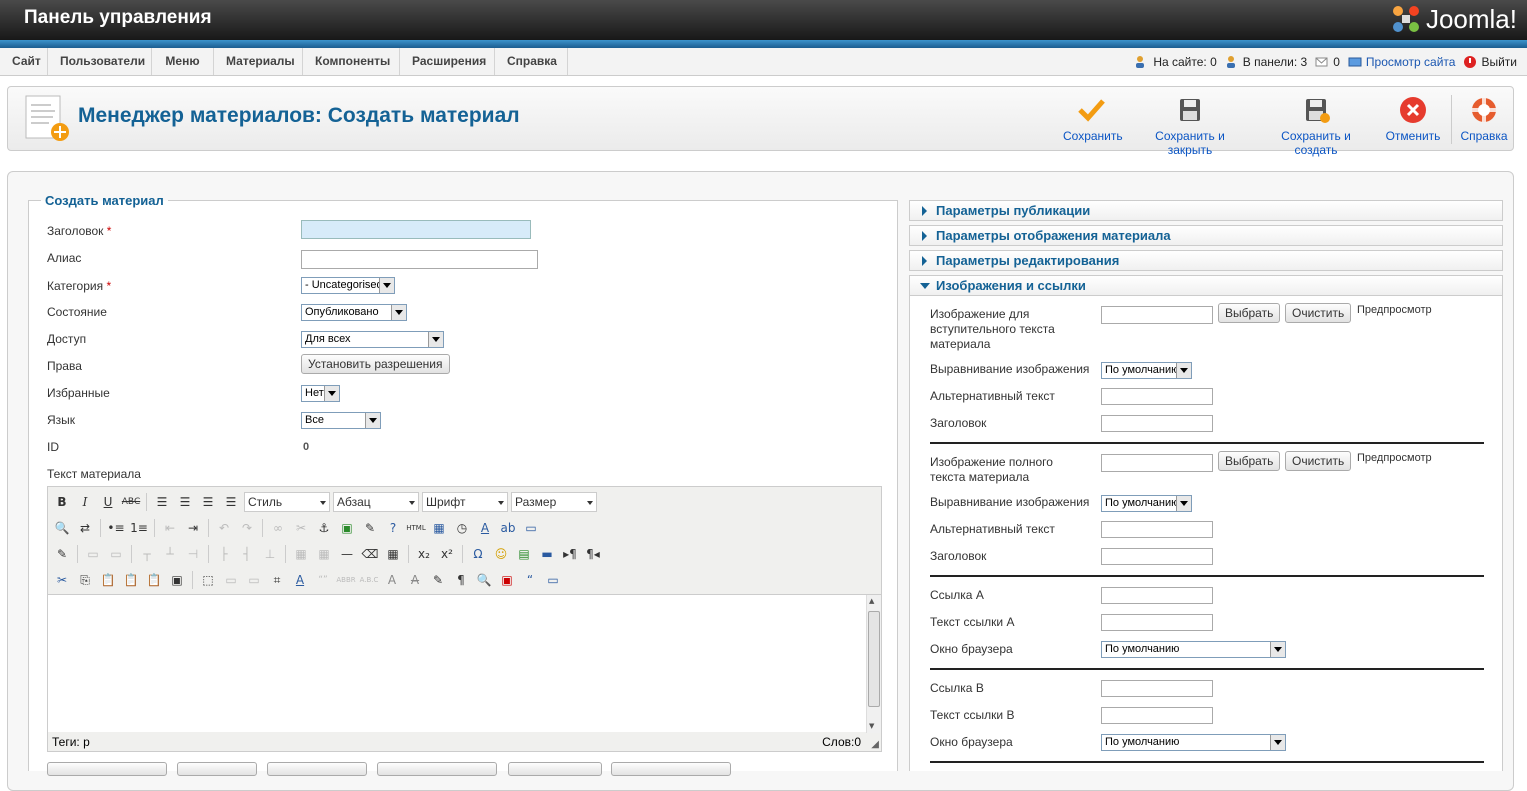 The width and height of the screenshot is (1527, 791). I want to click on link-icon: ∞, so click(278, 528).